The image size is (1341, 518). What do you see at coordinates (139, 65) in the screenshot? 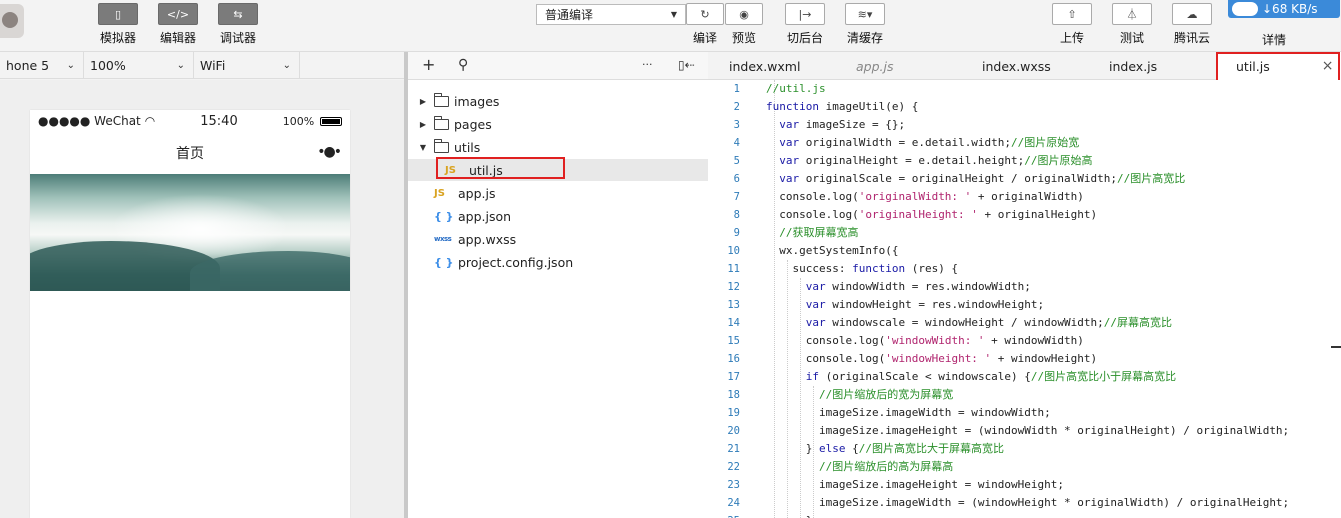
I see `zoom-select: 100% ⌄` at bounding box center [139, 65].